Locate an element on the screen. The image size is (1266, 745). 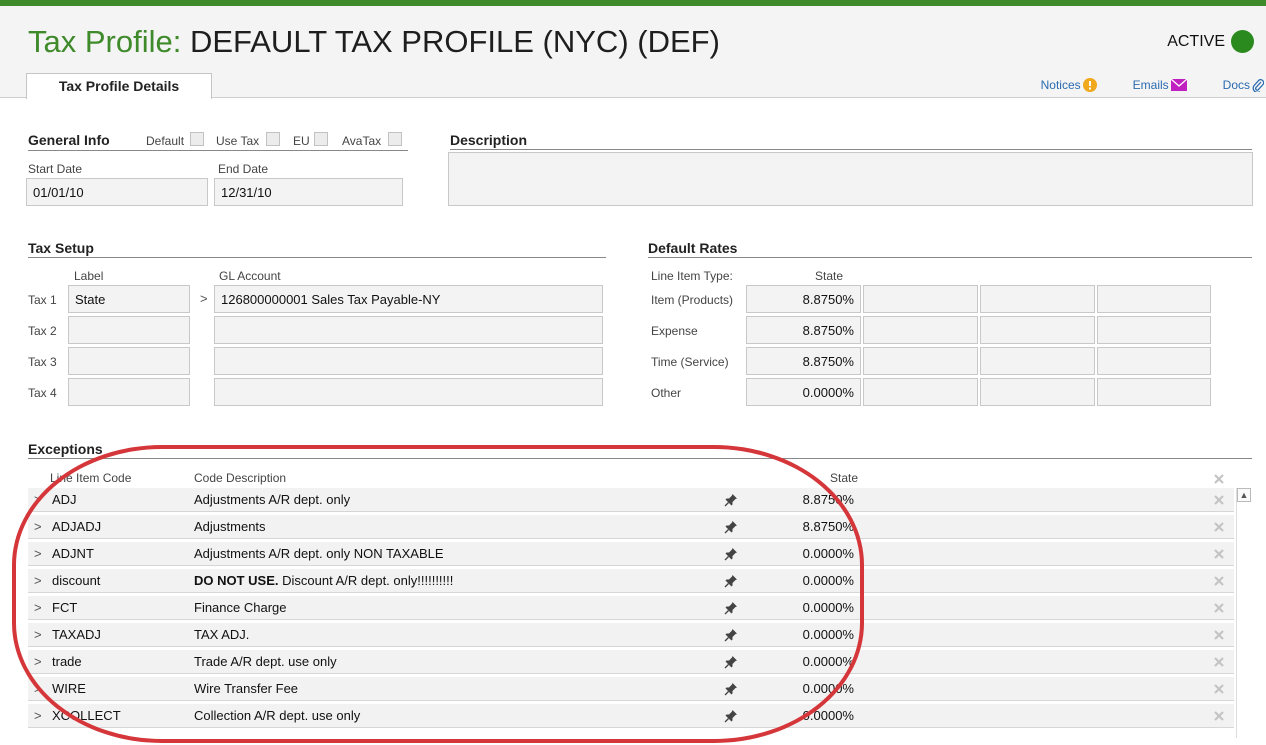
exc-desc-header: Code Description is located at coordinates (240, 478).